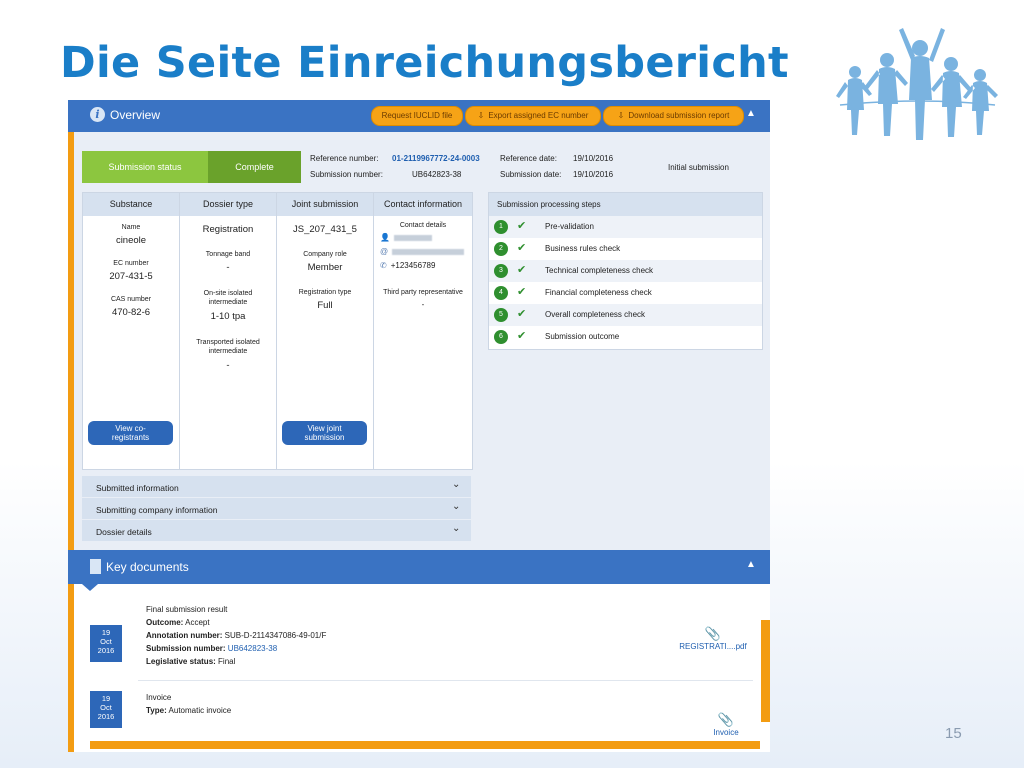 The image size is (1024, 768). Describe the element at coordinates (445, 680) in the screenshot. I see `divider` at that location.